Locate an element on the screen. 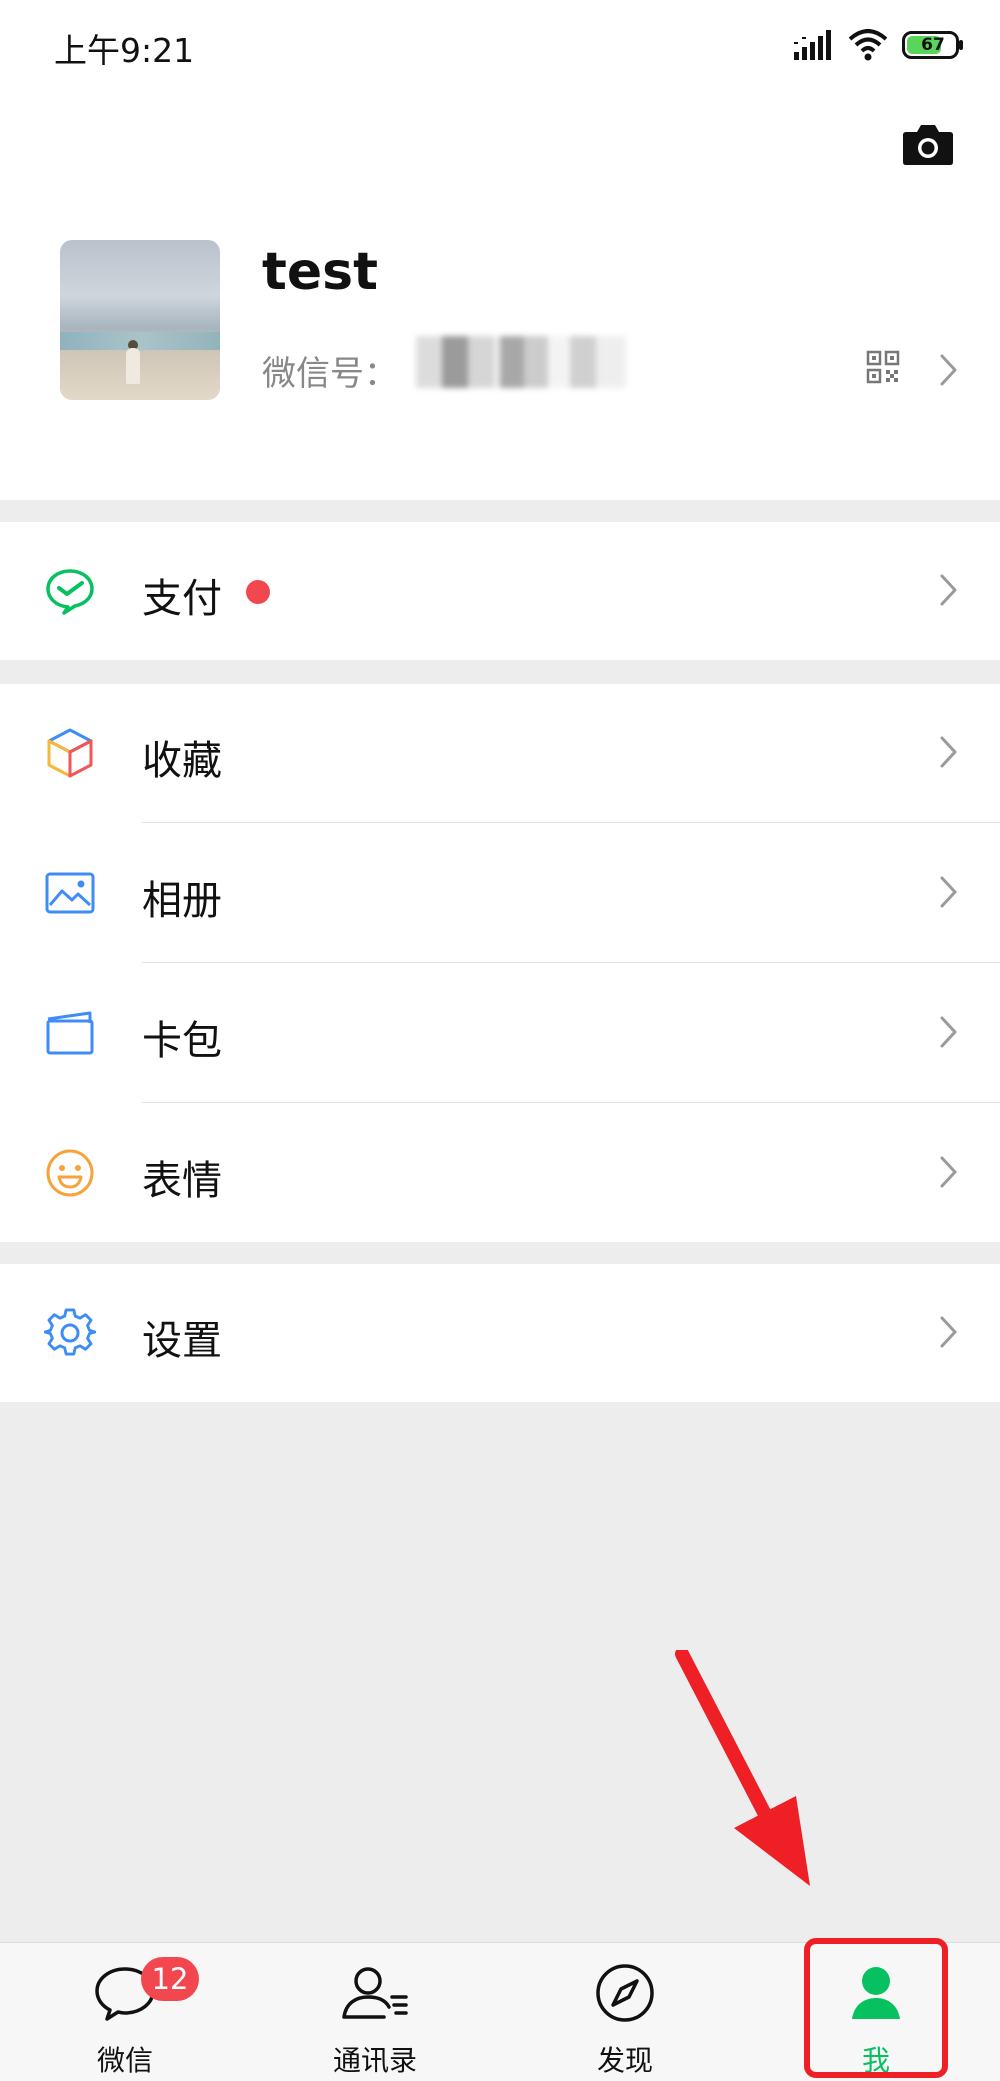 The image size is (1000, 2081). nickname: test is located at coordinates (320, 272).